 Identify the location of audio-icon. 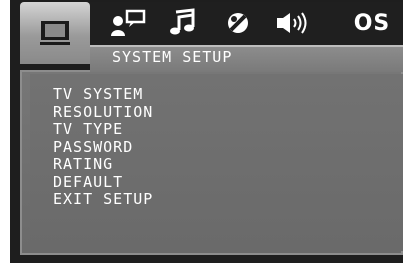
(182, 23).